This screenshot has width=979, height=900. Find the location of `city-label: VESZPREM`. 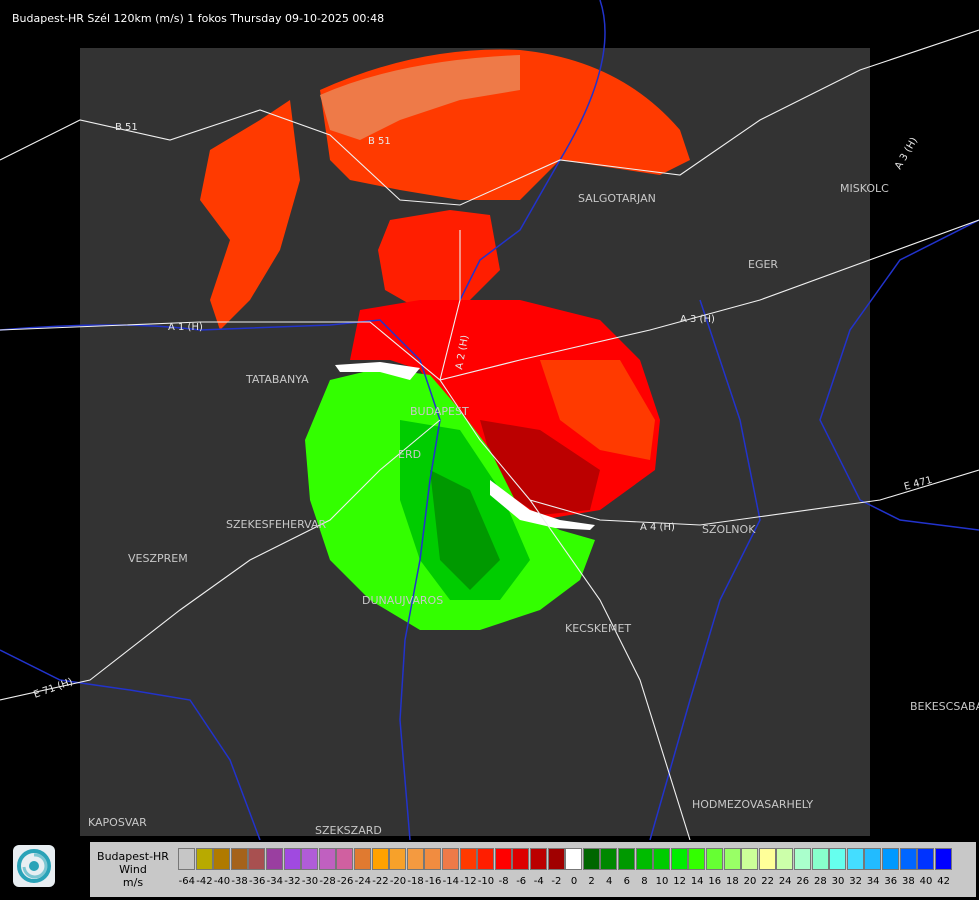

city-label: VESZPREM is located at coordinates (158, 558).